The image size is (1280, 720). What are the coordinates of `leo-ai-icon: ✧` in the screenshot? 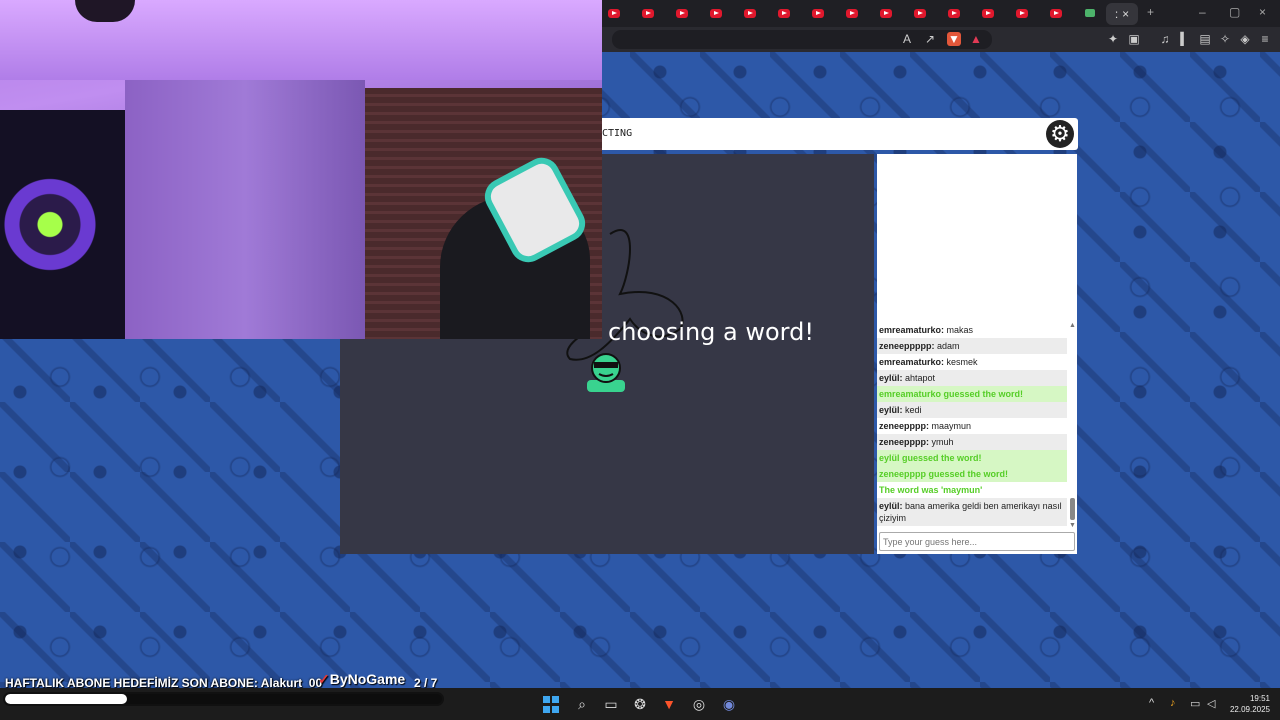 It's located at (1225, 39).